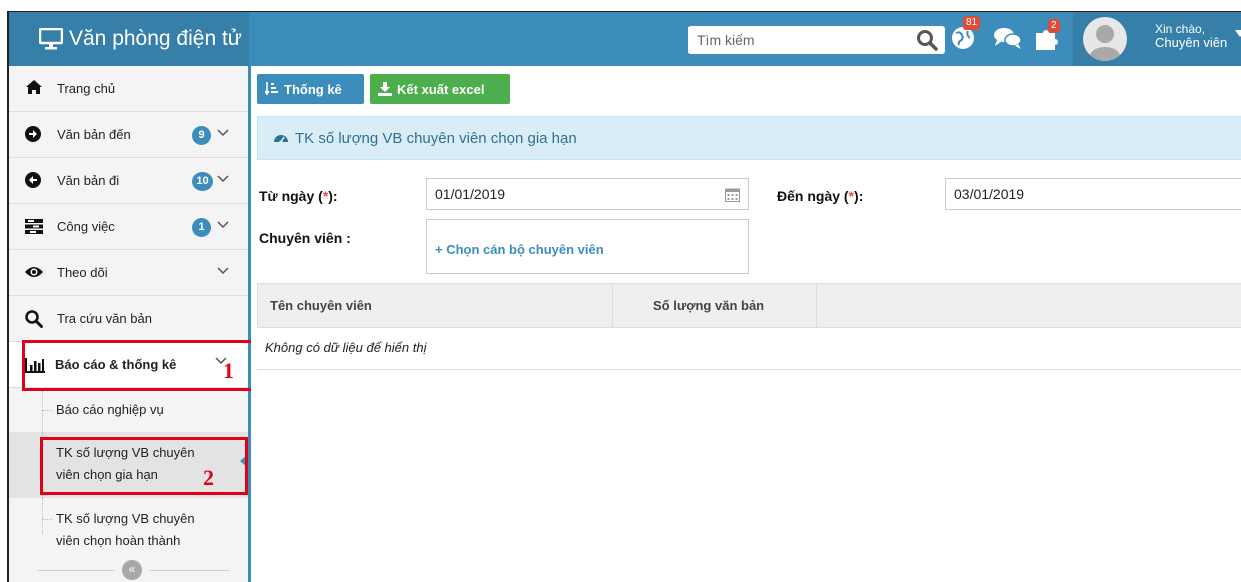  I want to click on export-excel-button: Kết xuất excel, so click(440, 89).